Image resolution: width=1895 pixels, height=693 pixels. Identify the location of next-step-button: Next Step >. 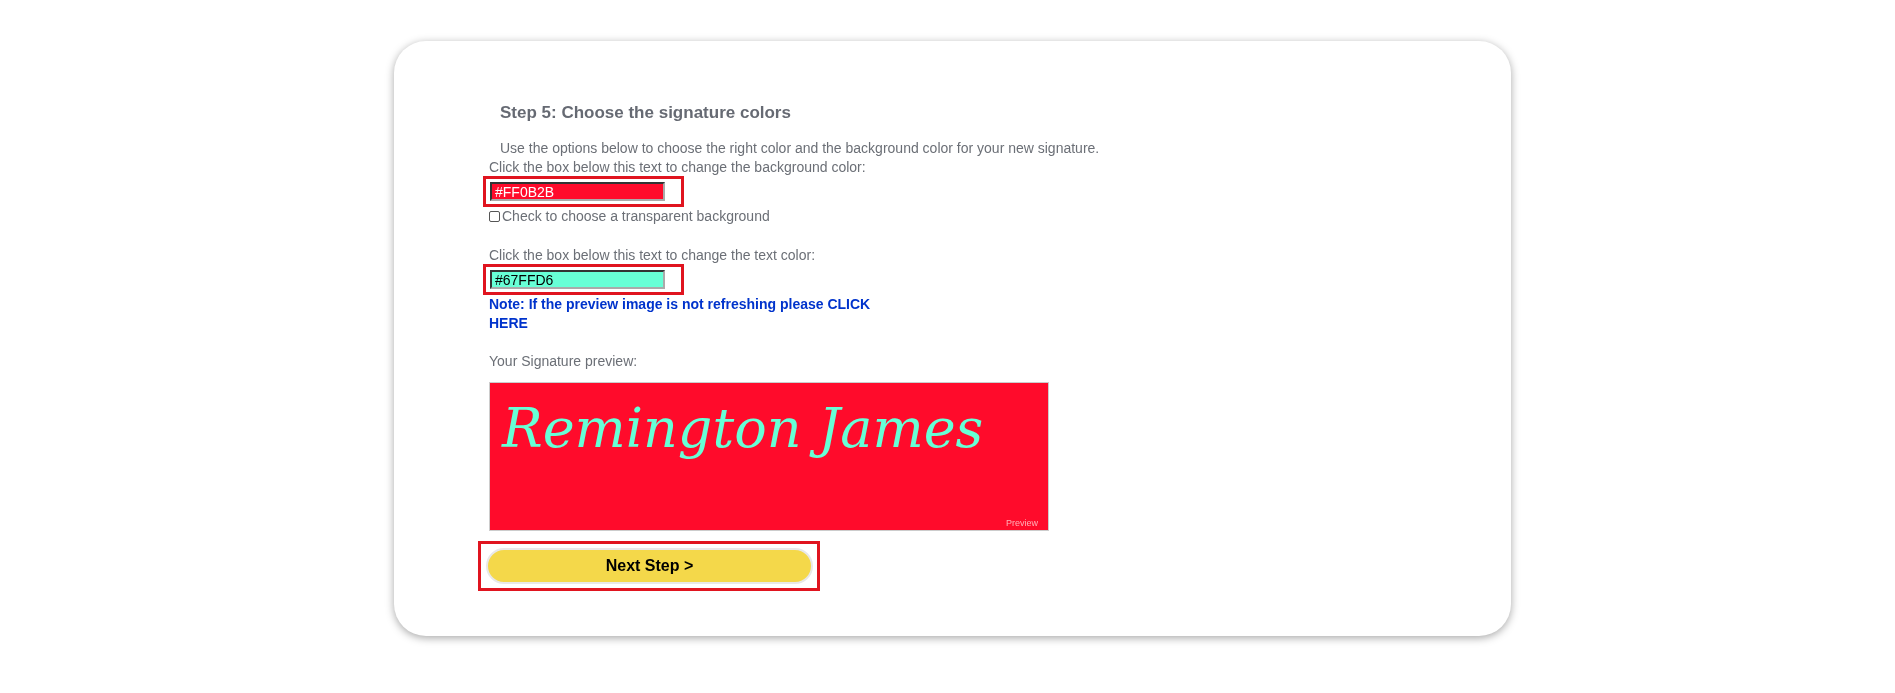
(649, 566).